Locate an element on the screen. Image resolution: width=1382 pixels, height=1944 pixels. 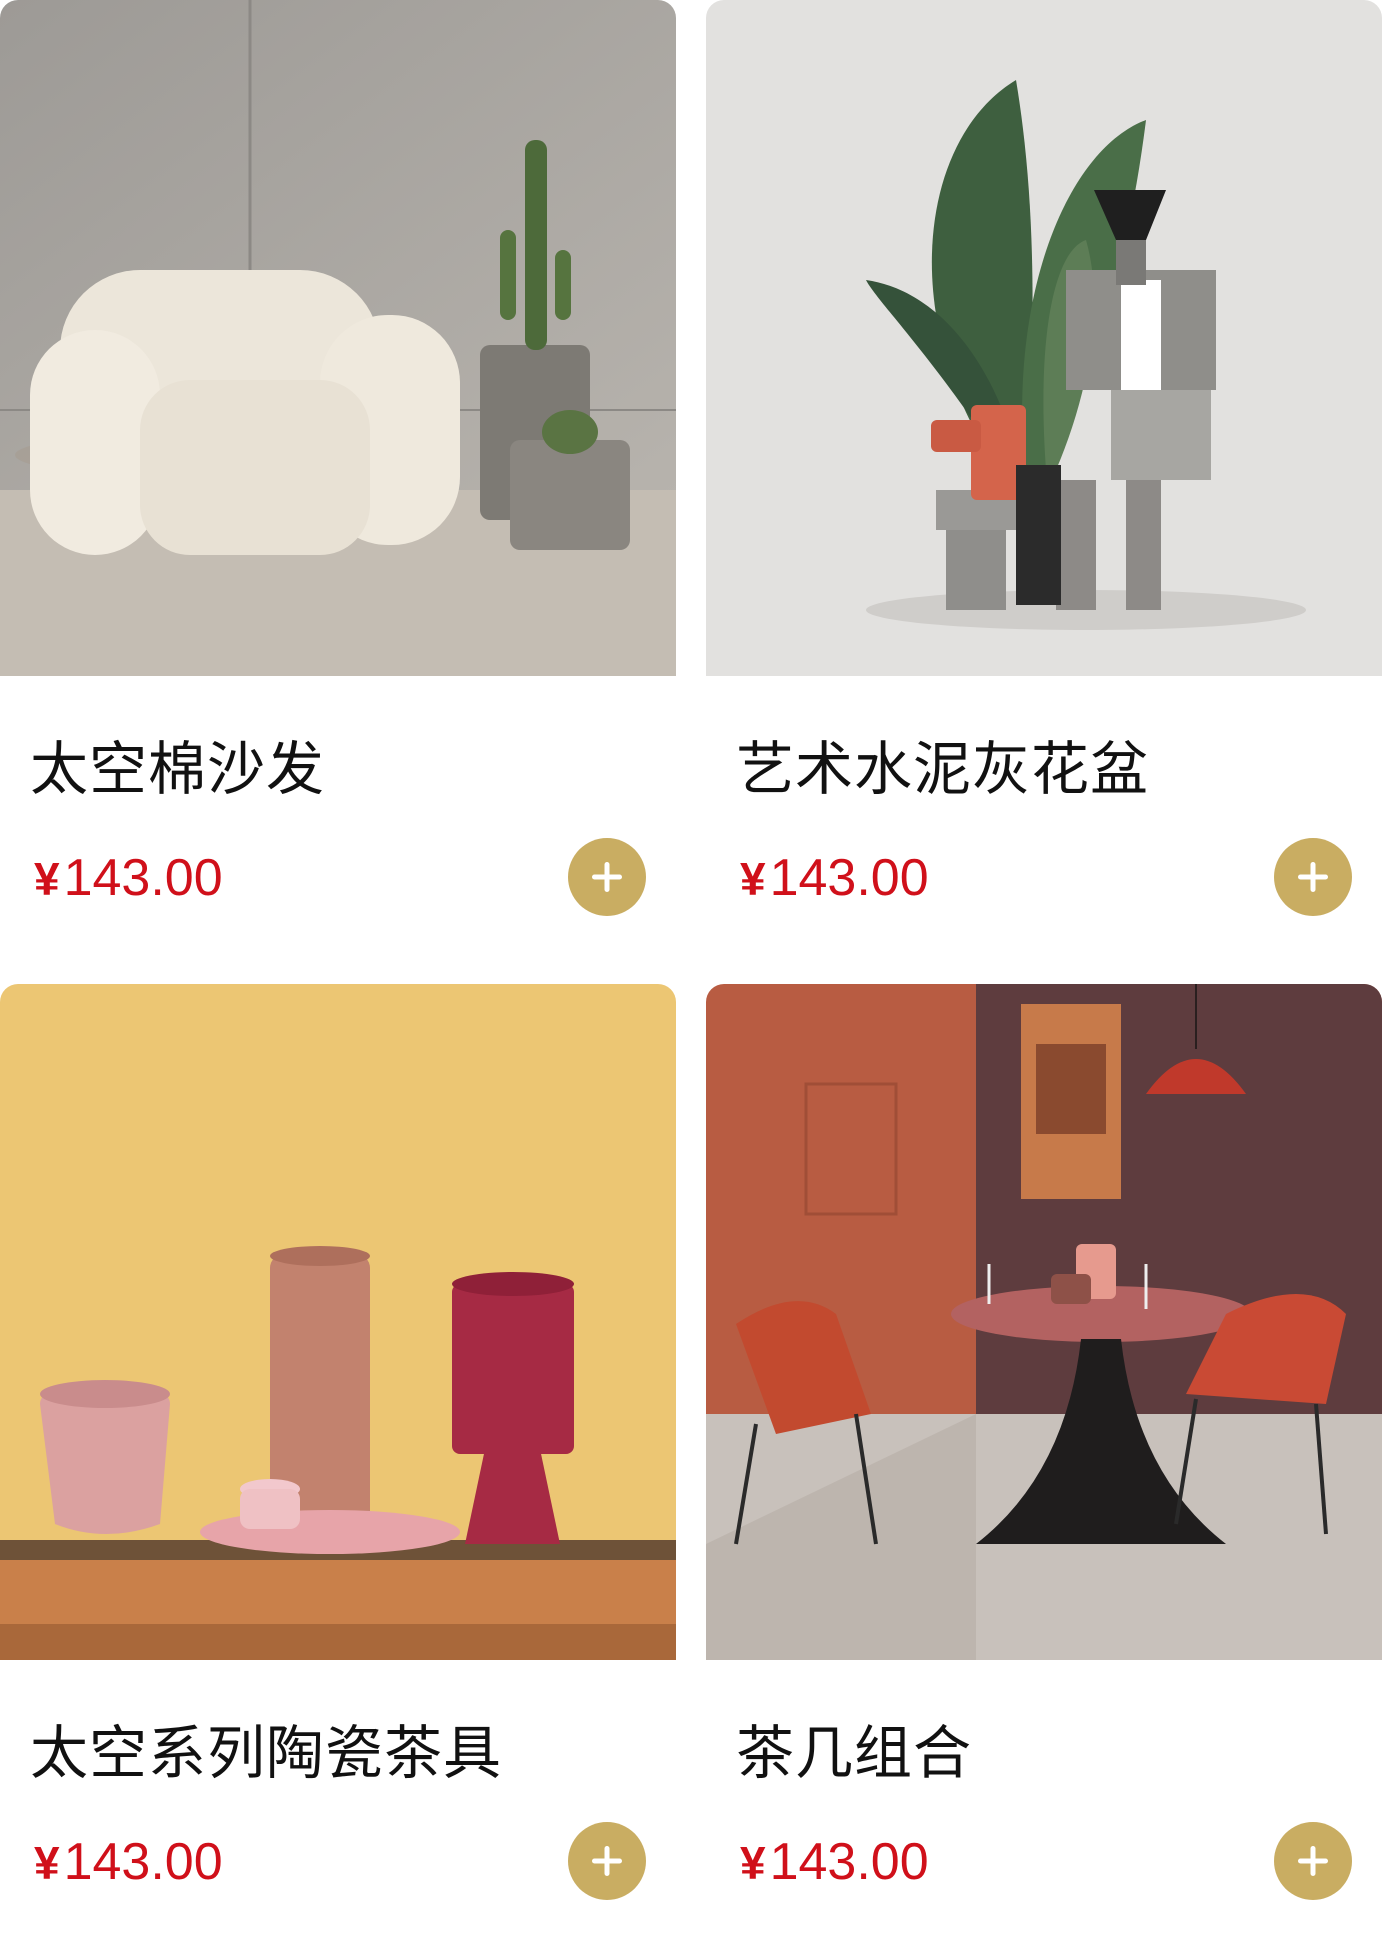
product-title: 太空系列陶瓷茶具 is located at coordinates (266, 1748).